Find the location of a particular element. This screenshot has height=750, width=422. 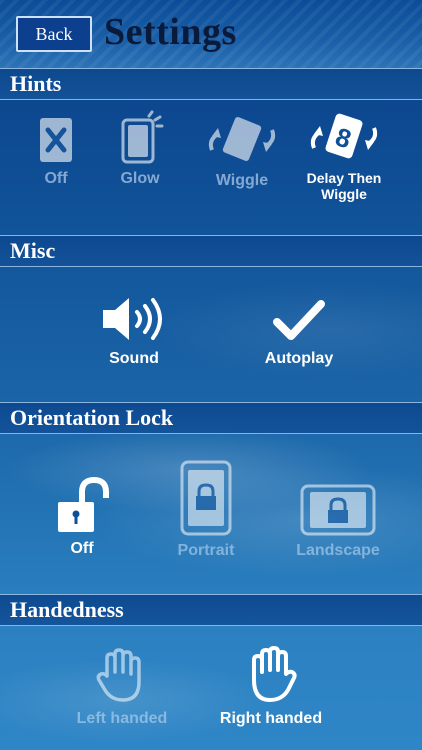

handedness-option-left: Left handed is located at coordinates (122, 688).